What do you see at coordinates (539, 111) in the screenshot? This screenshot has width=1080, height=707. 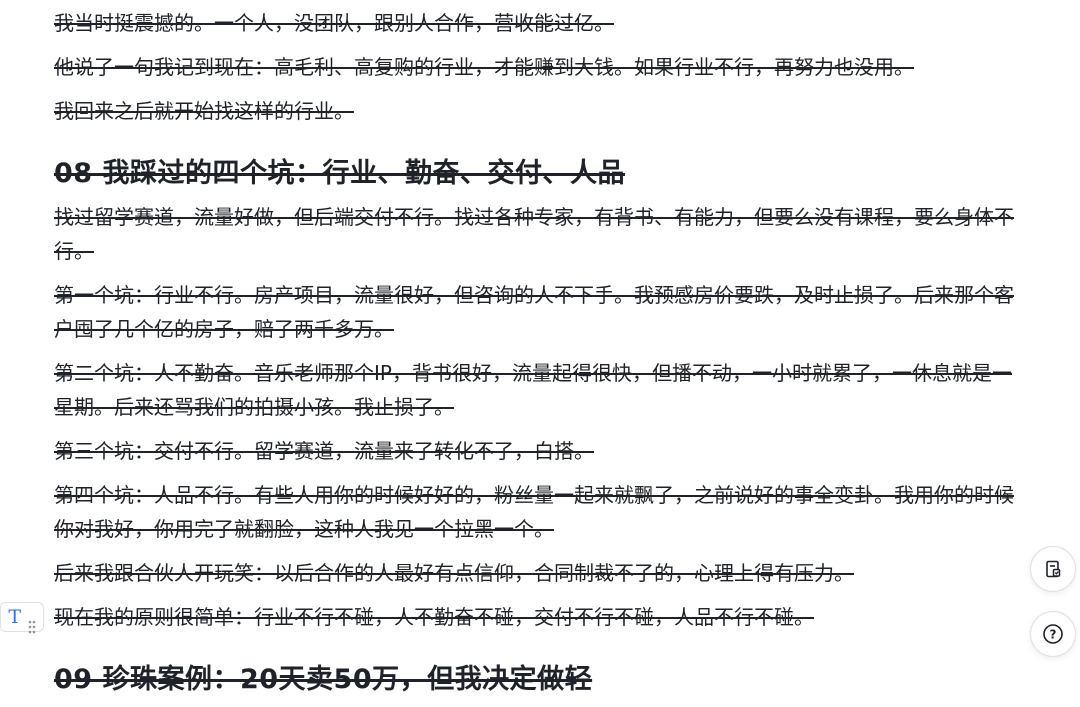 I see `paragraph-top-3: 我回来之后就开始找这样的行业。` at bounding box center [539, 111].